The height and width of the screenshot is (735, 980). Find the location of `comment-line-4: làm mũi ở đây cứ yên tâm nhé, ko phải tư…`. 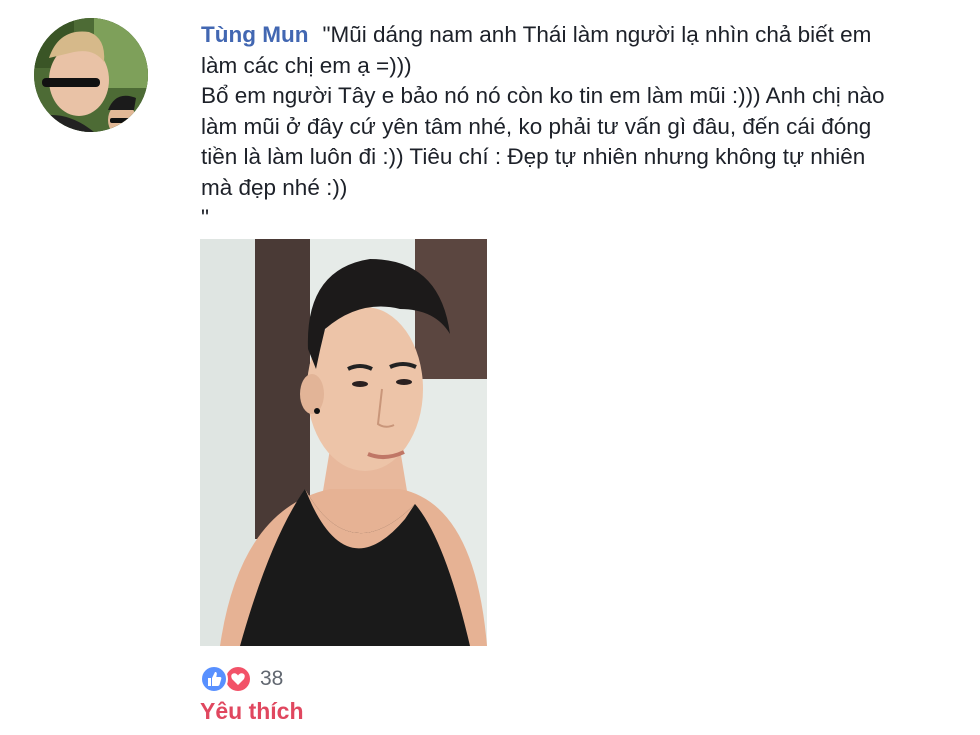

comment-line-4: làm mũi ở đây cứ yên tâm nhé, ko phải tư… is located at coordinates (536, 126).